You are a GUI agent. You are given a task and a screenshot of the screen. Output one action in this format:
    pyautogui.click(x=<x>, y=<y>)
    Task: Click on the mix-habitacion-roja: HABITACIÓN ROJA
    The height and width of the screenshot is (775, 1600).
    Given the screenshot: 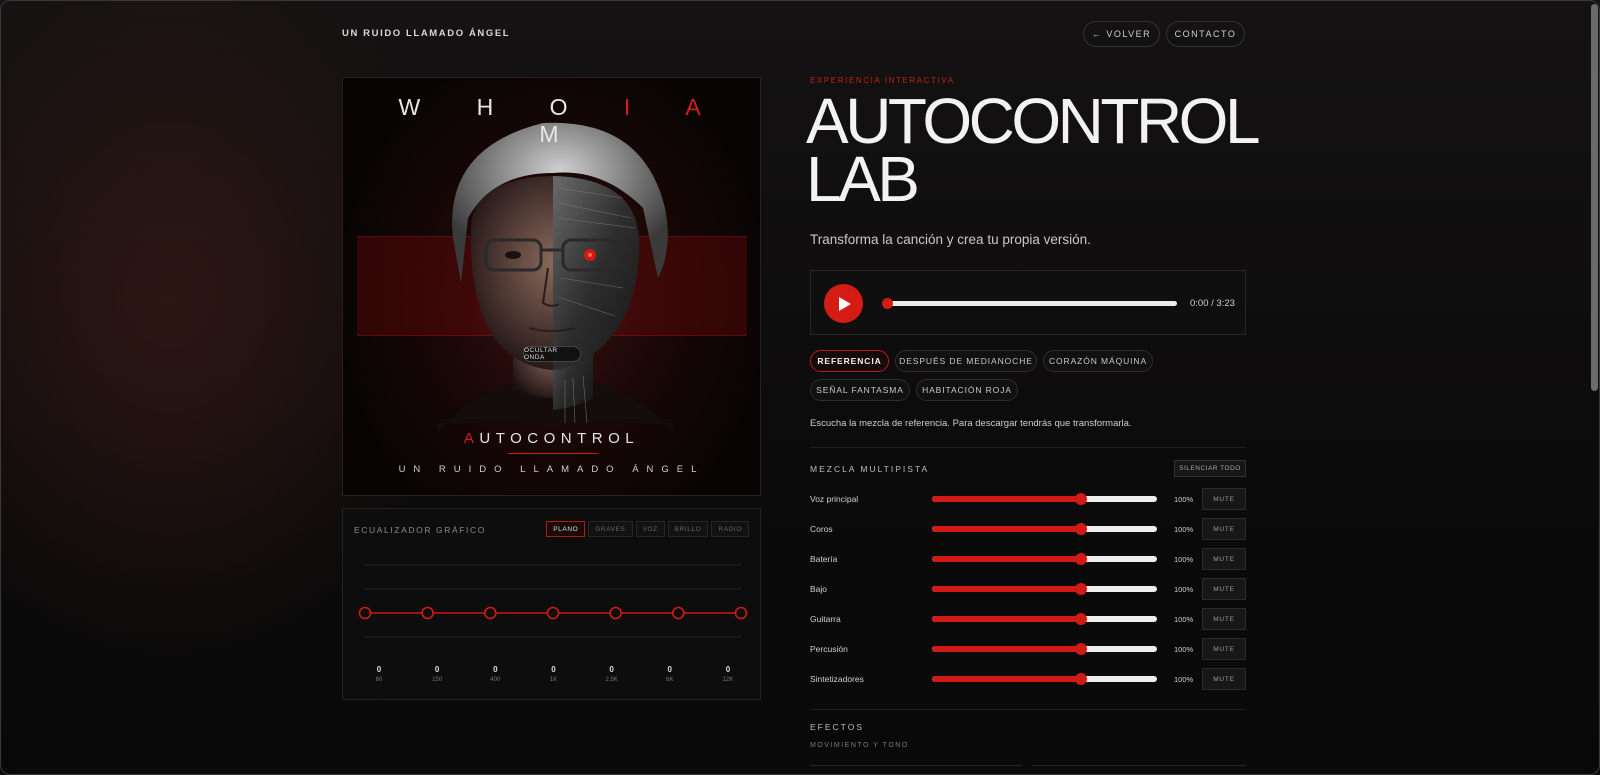 What is the action you would take?
    pyautogui.click(x=967, y=390)
    